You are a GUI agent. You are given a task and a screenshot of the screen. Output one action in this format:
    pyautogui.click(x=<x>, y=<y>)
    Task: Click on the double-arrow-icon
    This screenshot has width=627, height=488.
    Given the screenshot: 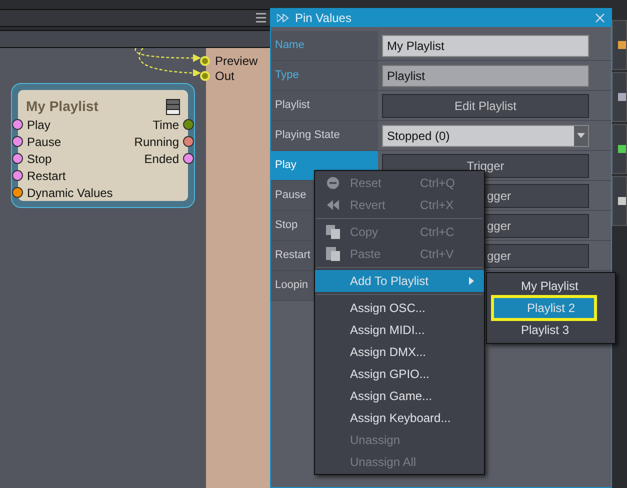 What is the action you would take?
    pyautogui.click(x=283, y=18)
    